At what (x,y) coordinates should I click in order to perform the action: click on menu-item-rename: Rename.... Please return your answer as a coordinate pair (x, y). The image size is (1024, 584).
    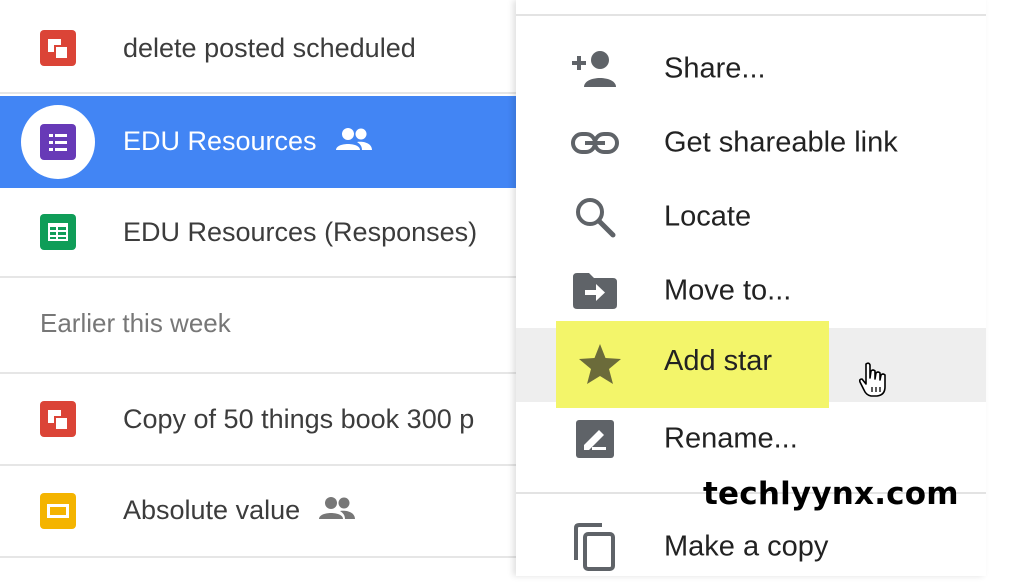
    Looking at the image, I should click on (751, 439).